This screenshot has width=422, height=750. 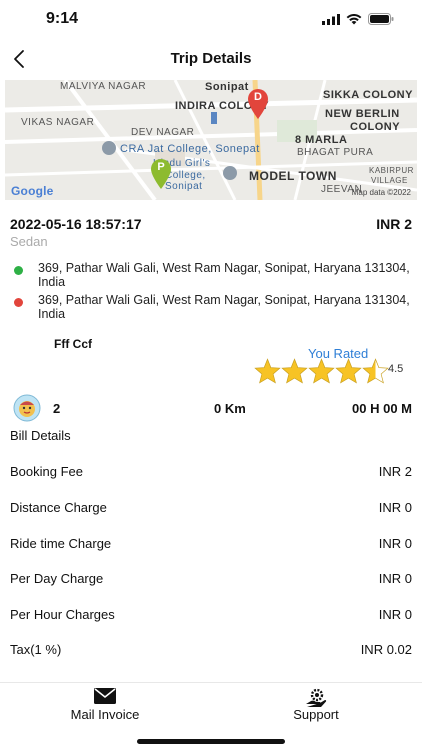 I want to click on pickup-dot-icon, so click(x=18, y=270).